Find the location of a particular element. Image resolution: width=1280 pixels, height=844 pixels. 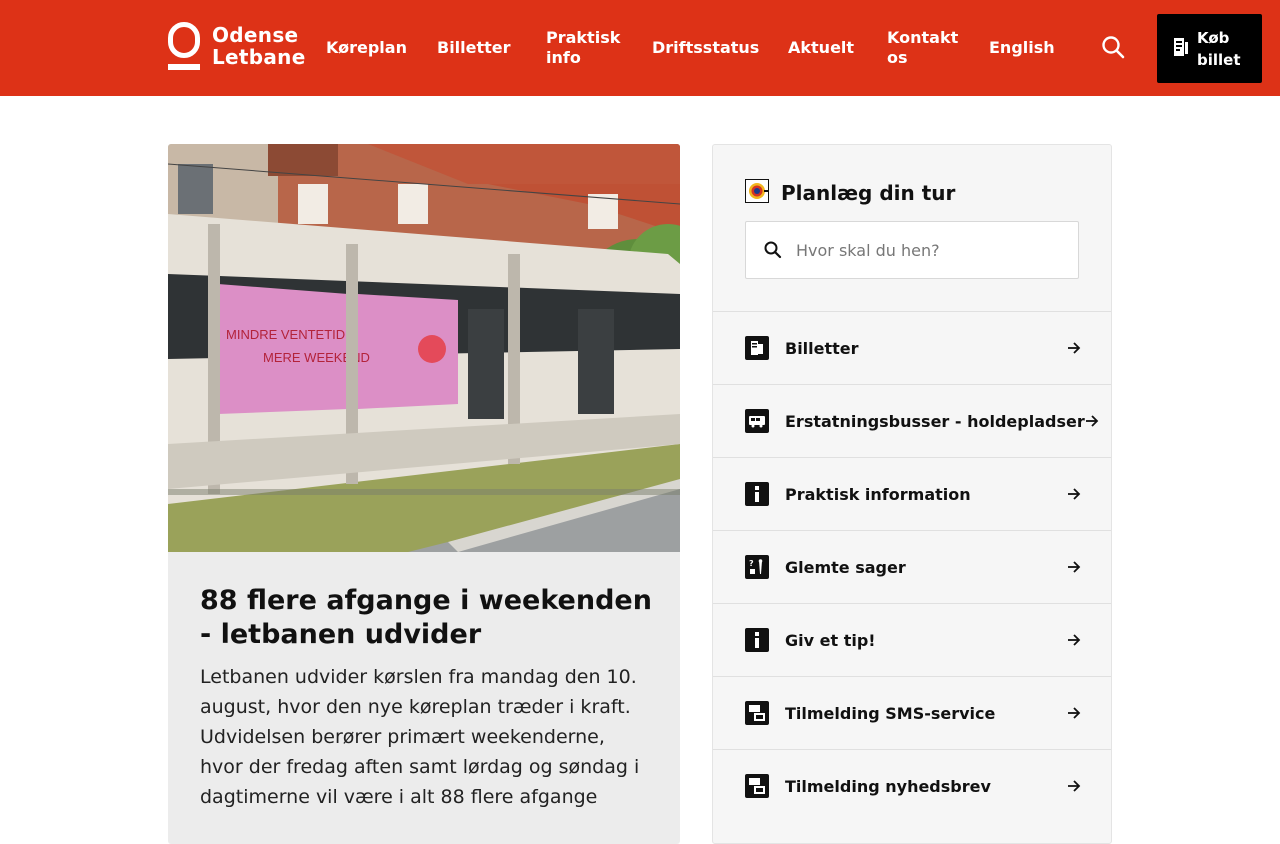

link-label: Giv et tip! is located at coordinates (830, 640).